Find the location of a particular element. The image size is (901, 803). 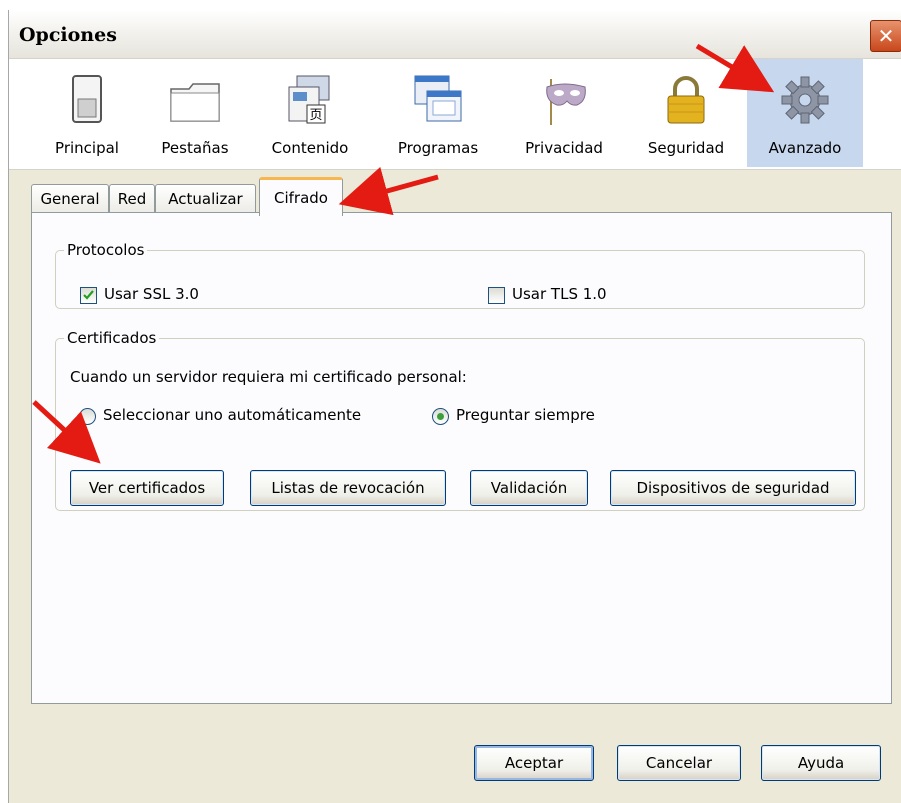

arrow-to-view-certificates is located at coordinates (66, 432).